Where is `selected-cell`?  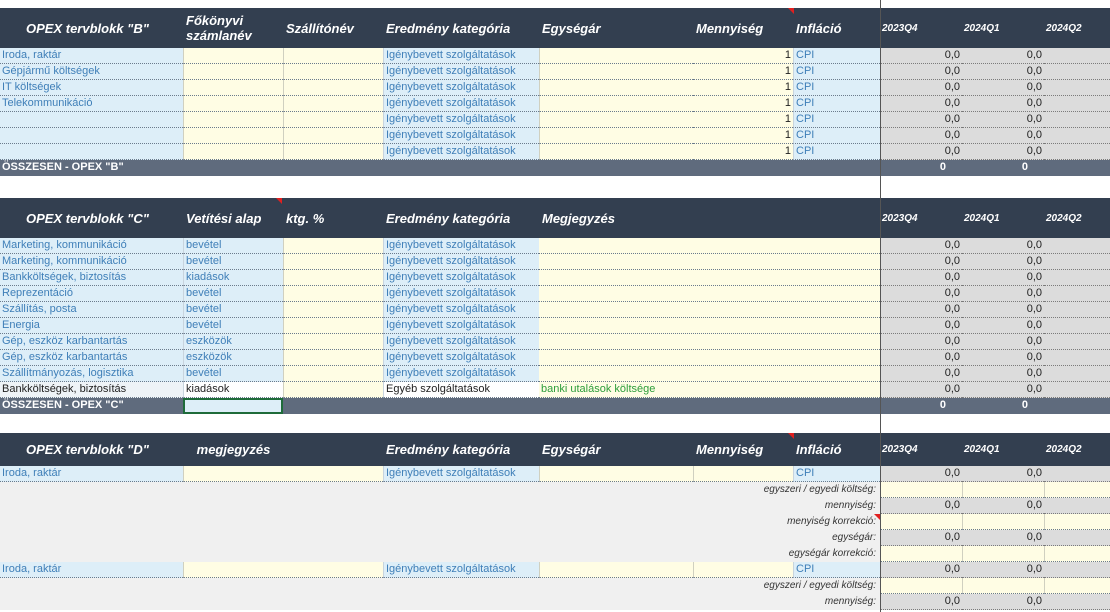 selected-cell is located at coordinates (233, 406).